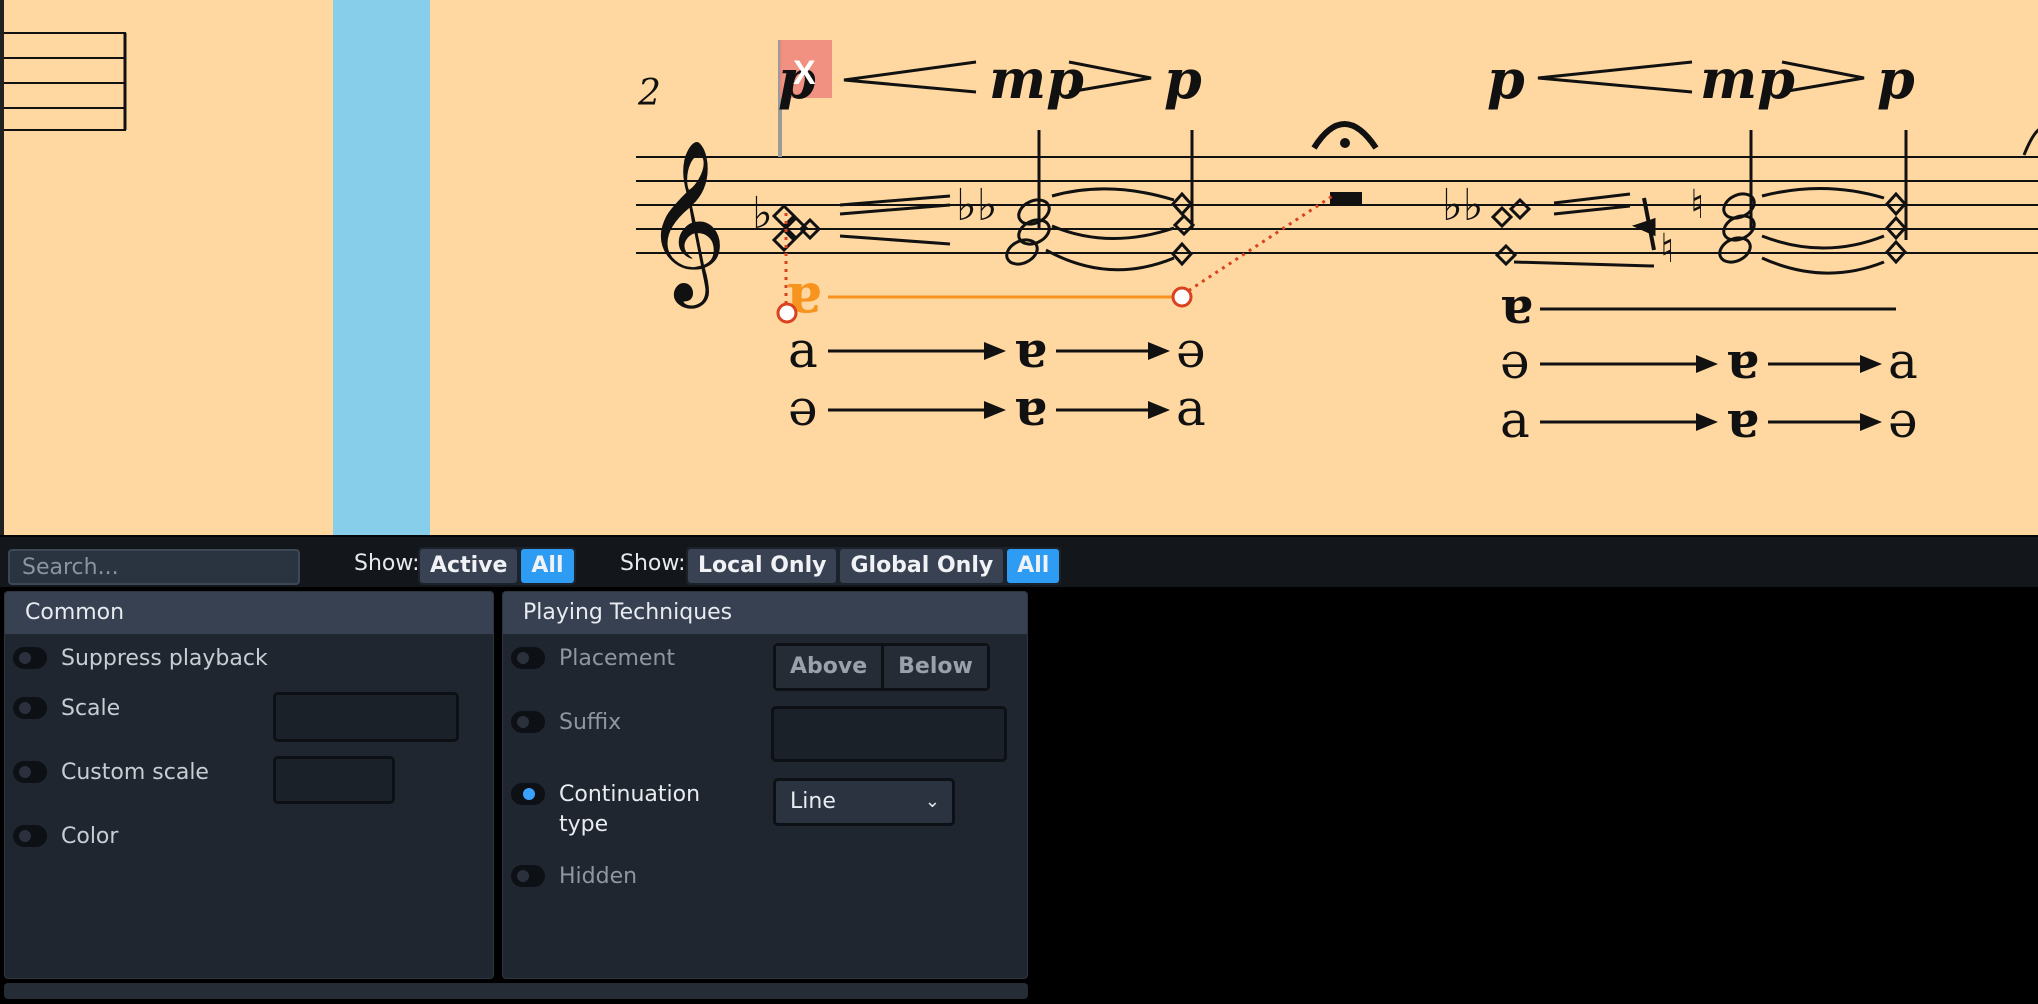  I want to click on continuation-type-toggle, so click(528, 794).